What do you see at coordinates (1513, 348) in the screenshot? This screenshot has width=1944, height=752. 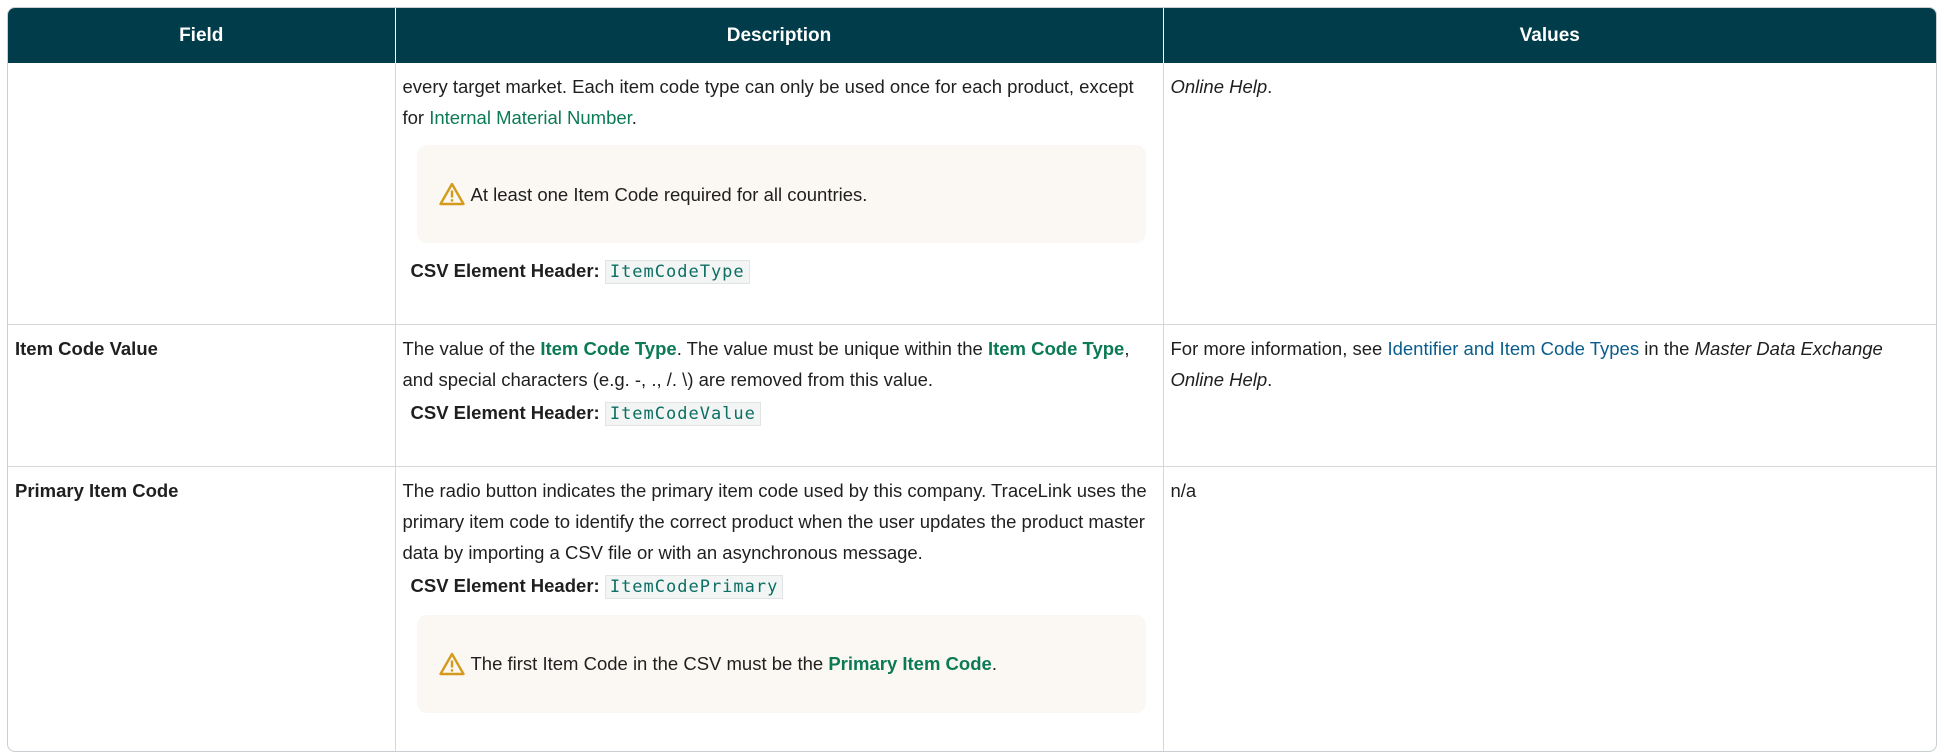 I see `identifier-item-code-types-link: Identifier and Item Code Types` at bounding box center [1513, 348].